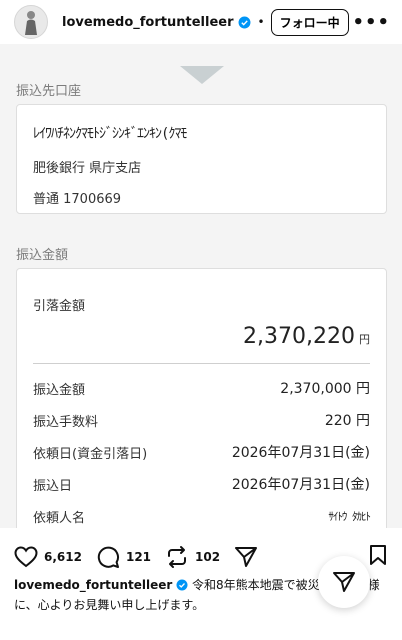 The image size is (402, 640). Describe the element at coordinates (123, 557) in the screenshot. I see `comment-button: 121` at that location.